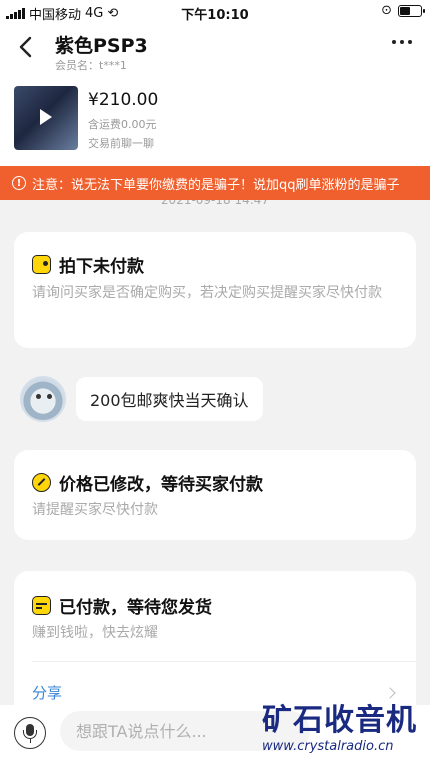 This screenshot has width=430, height=765. I want to click on back-arrow-icon, so click(27, 47).